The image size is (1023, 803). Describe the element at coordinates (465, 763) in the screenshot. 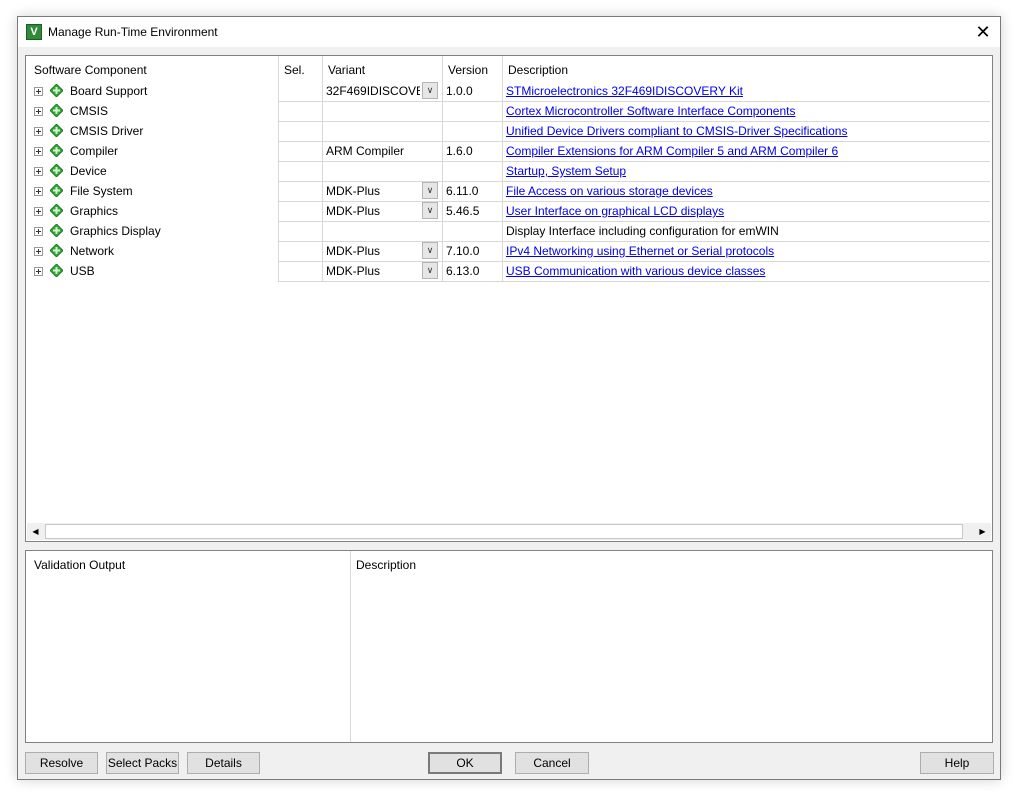

I see `ok-button: OK` at that location.